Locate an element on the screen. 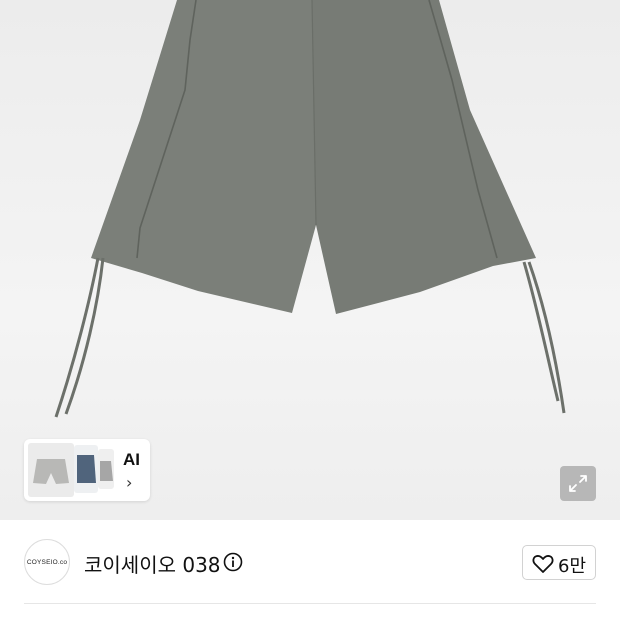  seller-avatar-logo: COYSEIO.co is located at coordinates (47, 562).